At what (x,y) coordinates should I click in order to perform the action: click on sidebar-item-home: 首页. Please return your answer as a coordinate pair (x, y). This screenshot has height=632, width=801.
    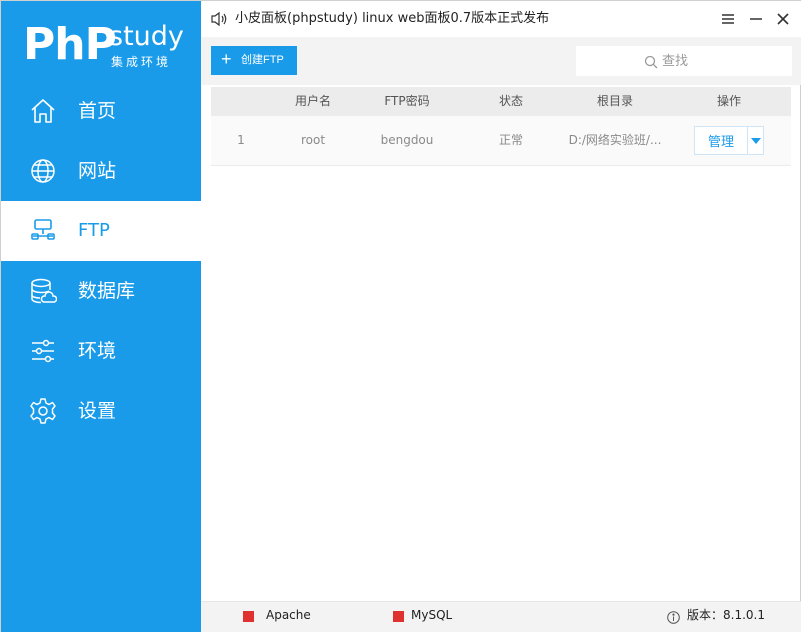
    Looking at the image, I should click on (101, 111).